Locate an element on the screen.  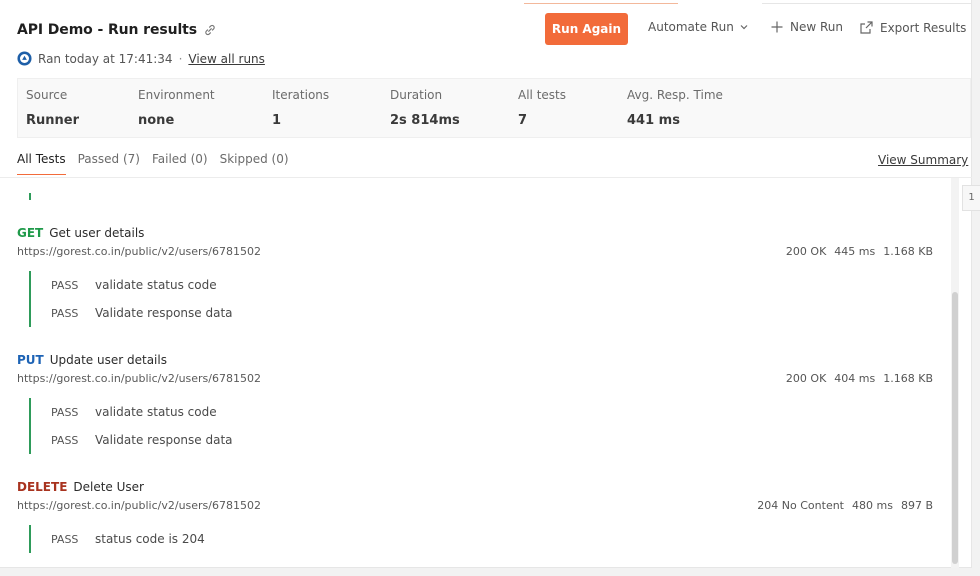
response-time: 480 ms is located at coordinates (872, 505).